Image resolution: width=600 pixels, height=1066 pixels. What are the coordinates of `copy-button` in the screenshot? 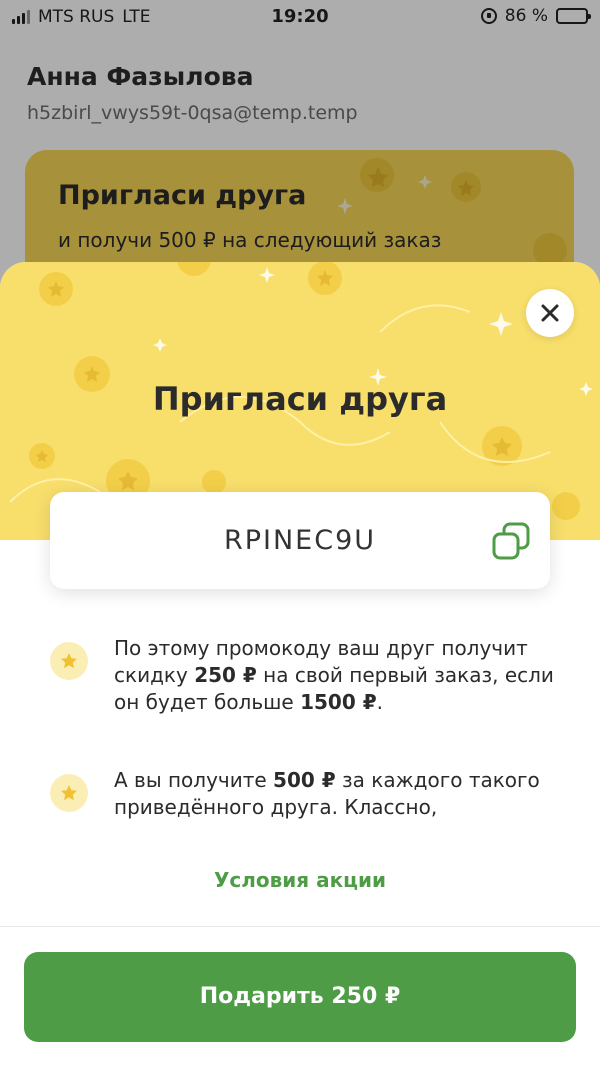 It's located at (512, 542).